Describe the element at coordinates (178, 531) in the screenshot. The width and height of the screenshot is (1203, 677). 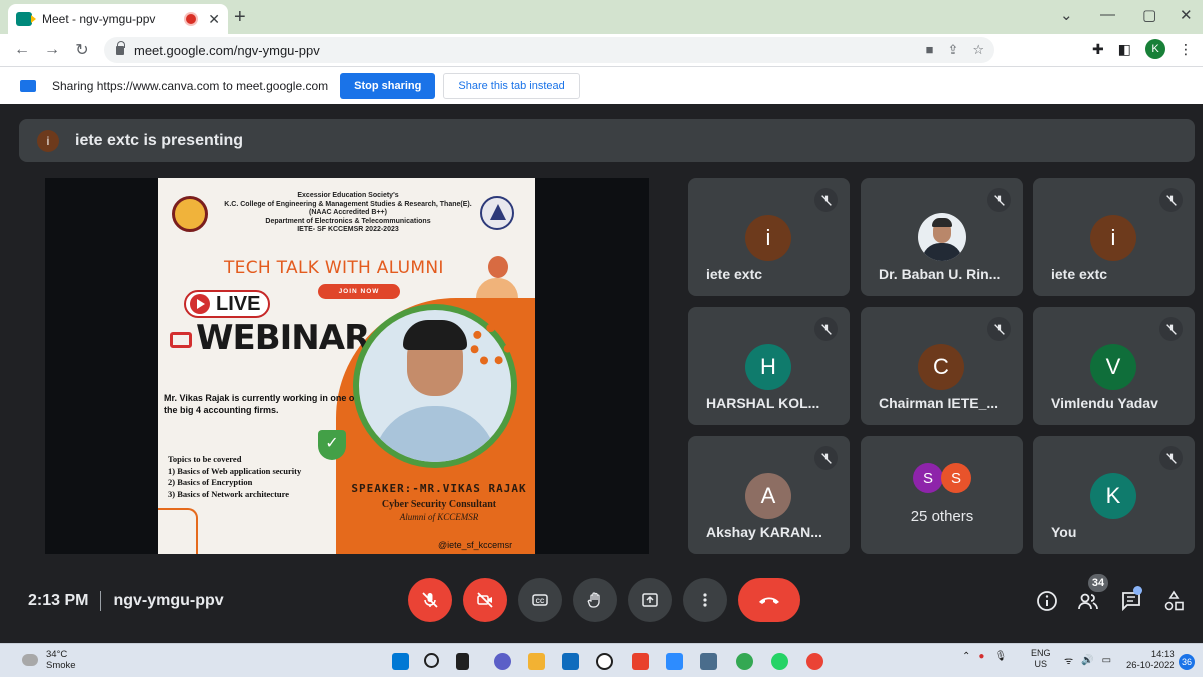
I see `circuit-decoration` at that location.